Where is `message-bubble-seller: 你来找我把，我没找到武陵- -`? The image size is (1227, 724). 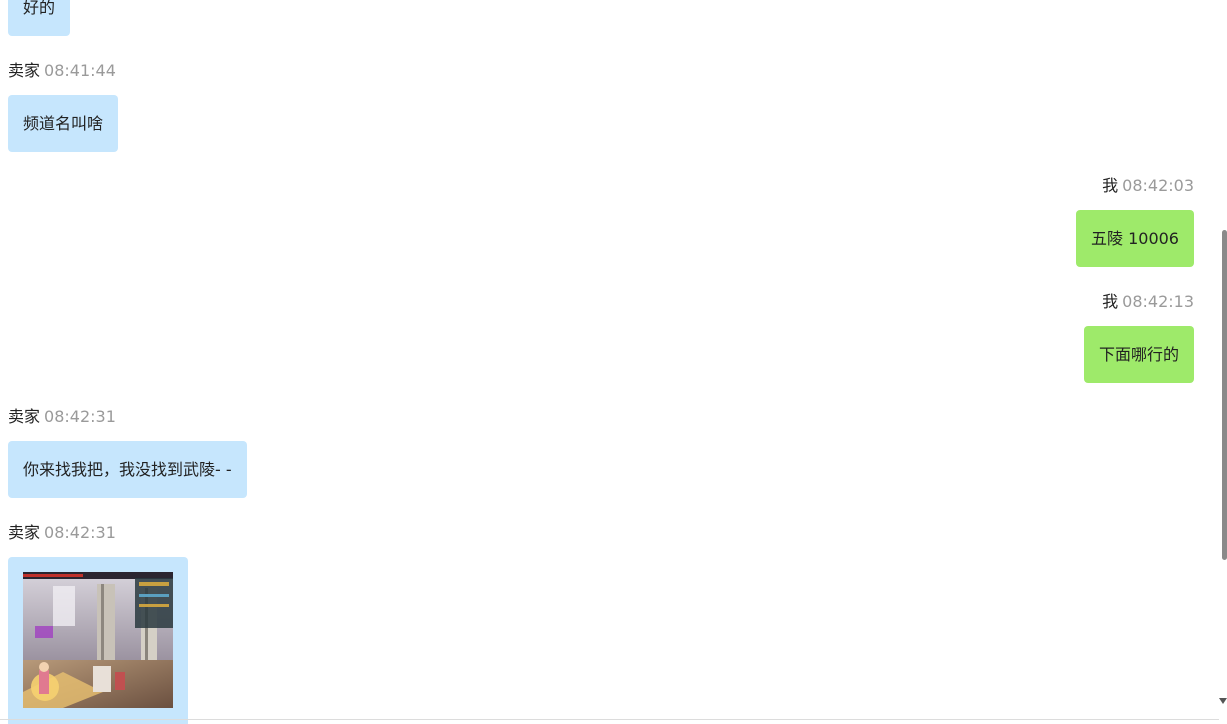 message-bubble-seller: 你来找我把，我没找到武陵- - is located at coordinates (127, 469).